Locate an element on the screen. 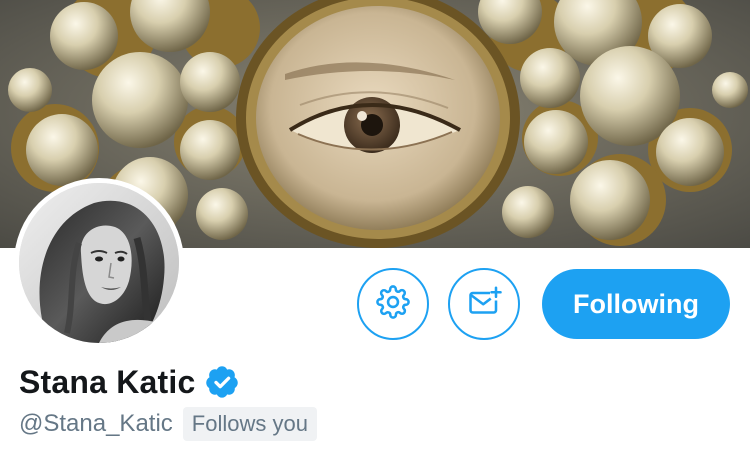  gear-icon is located at coordinates (393, 304).